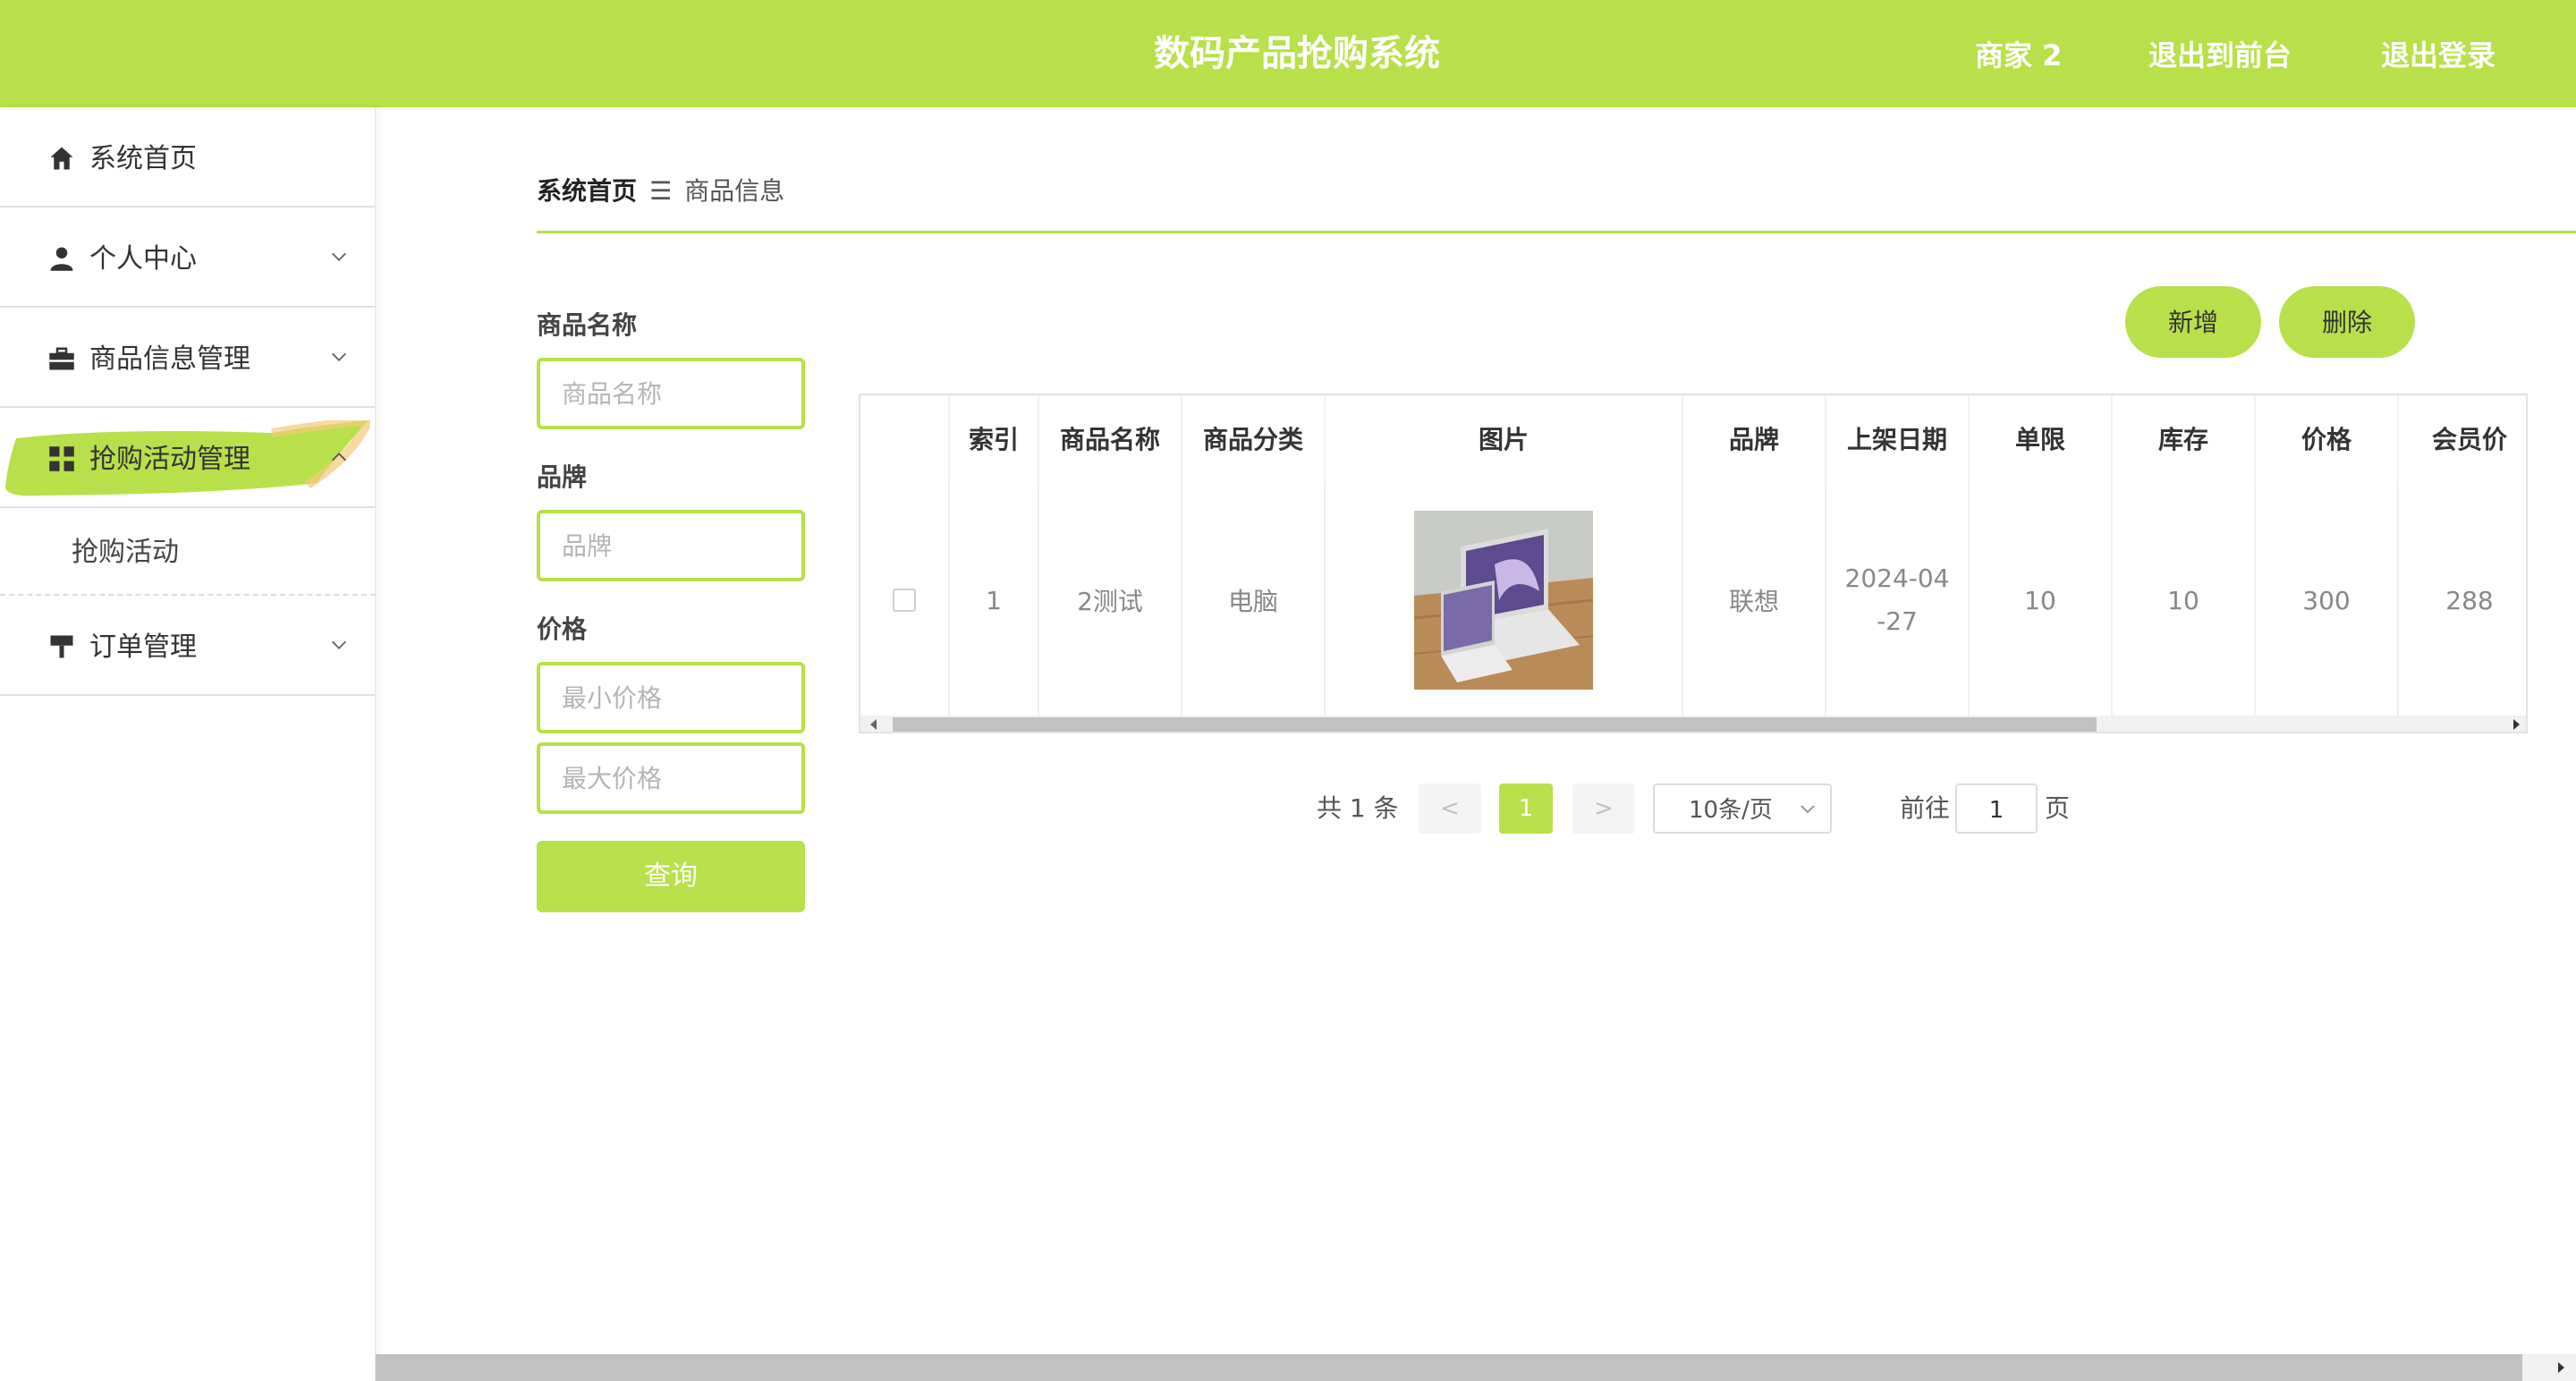 This screenshot has height=1381, width=2576. I want to click on cell-category: 电脑, so click(1254, 600).